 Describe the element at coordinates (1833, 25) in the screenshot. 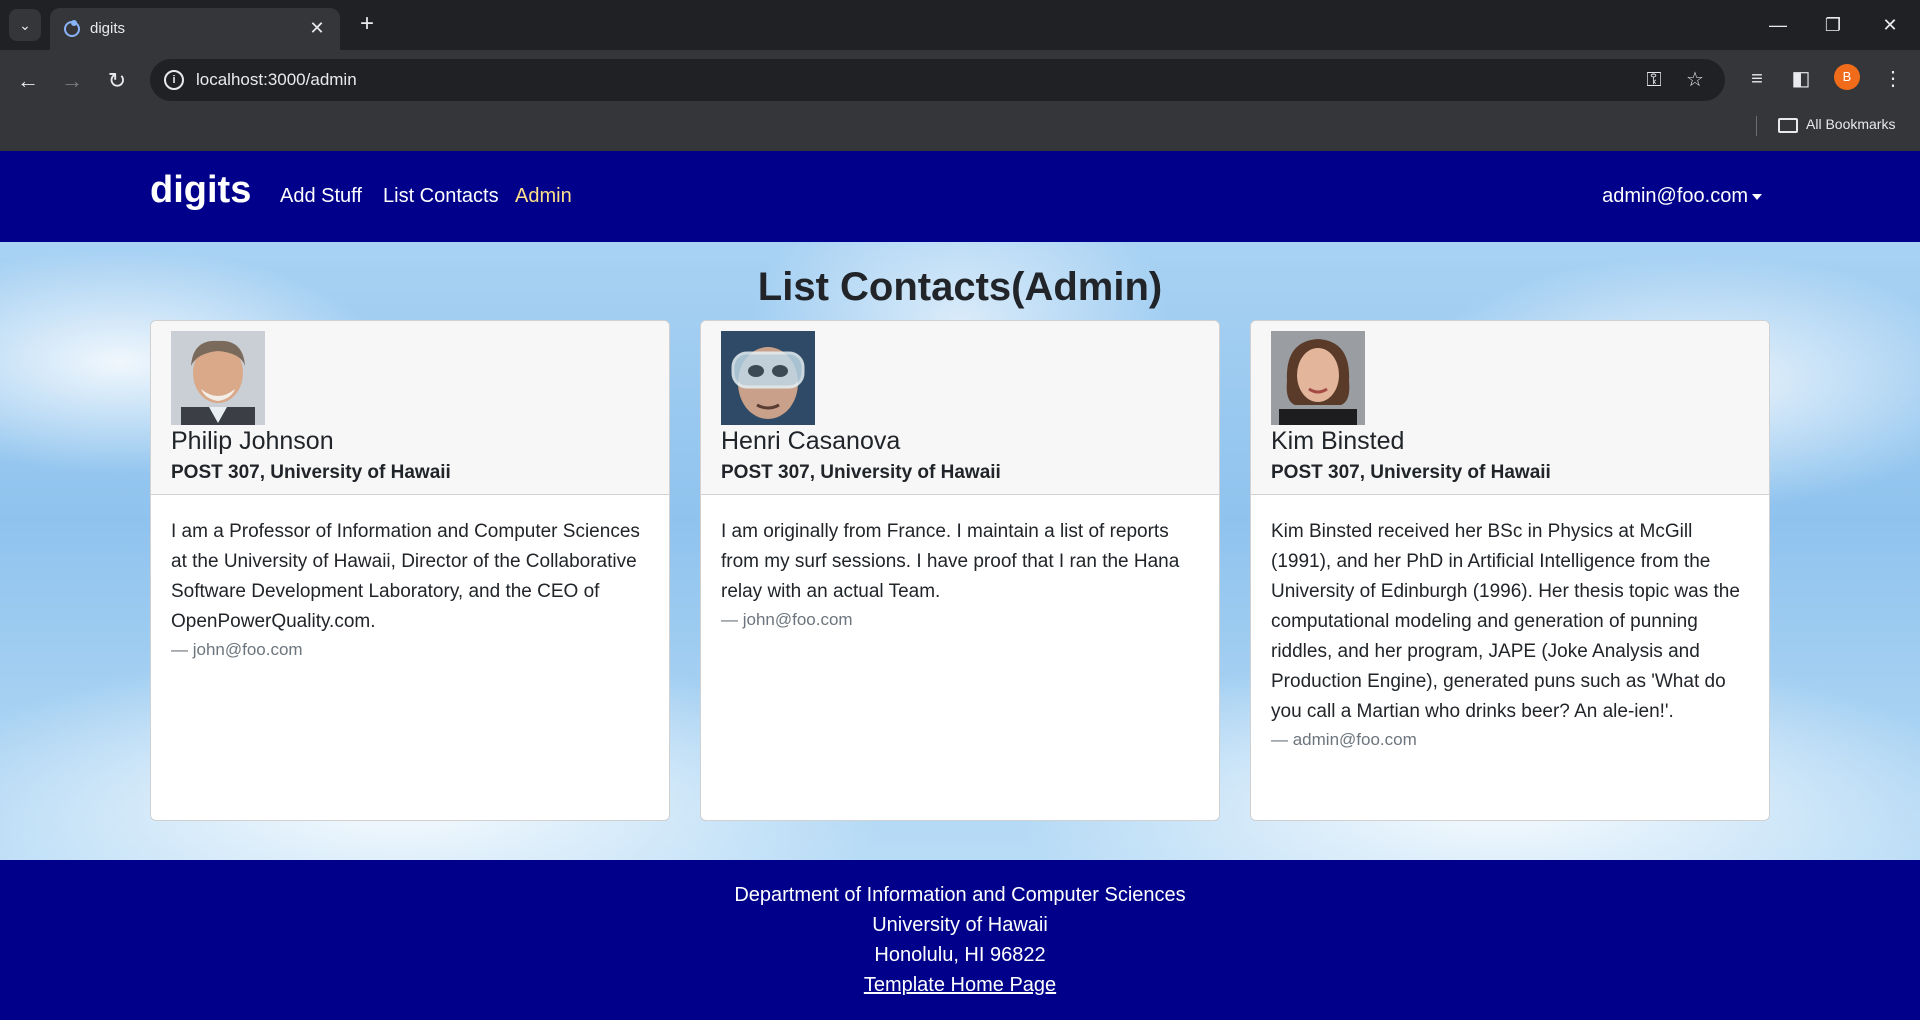

I see `restore-button: ❐` at that location.